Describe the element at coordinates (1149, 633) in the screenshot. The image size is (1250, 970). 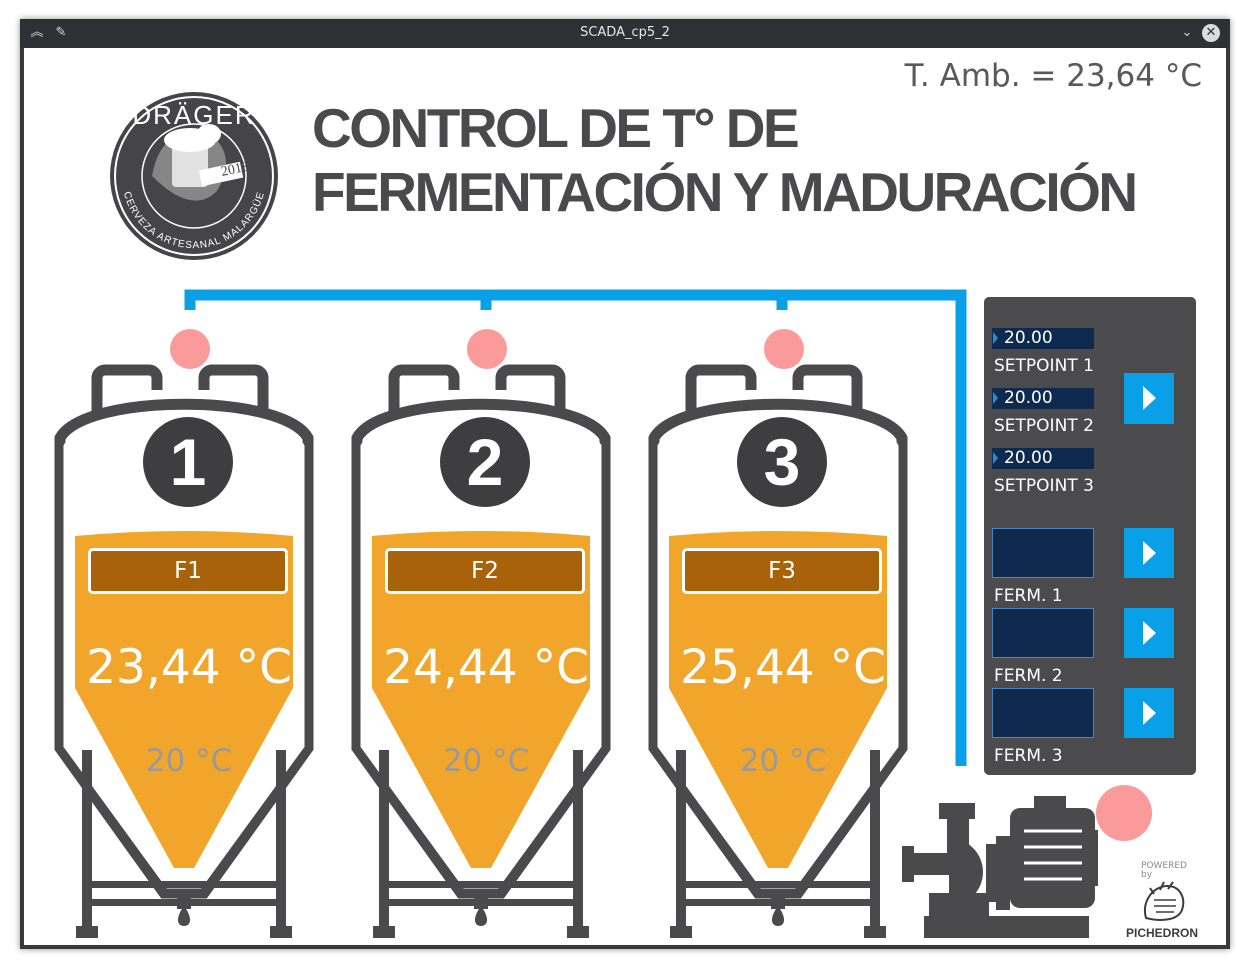
I see `ferm-2-button` at that location.